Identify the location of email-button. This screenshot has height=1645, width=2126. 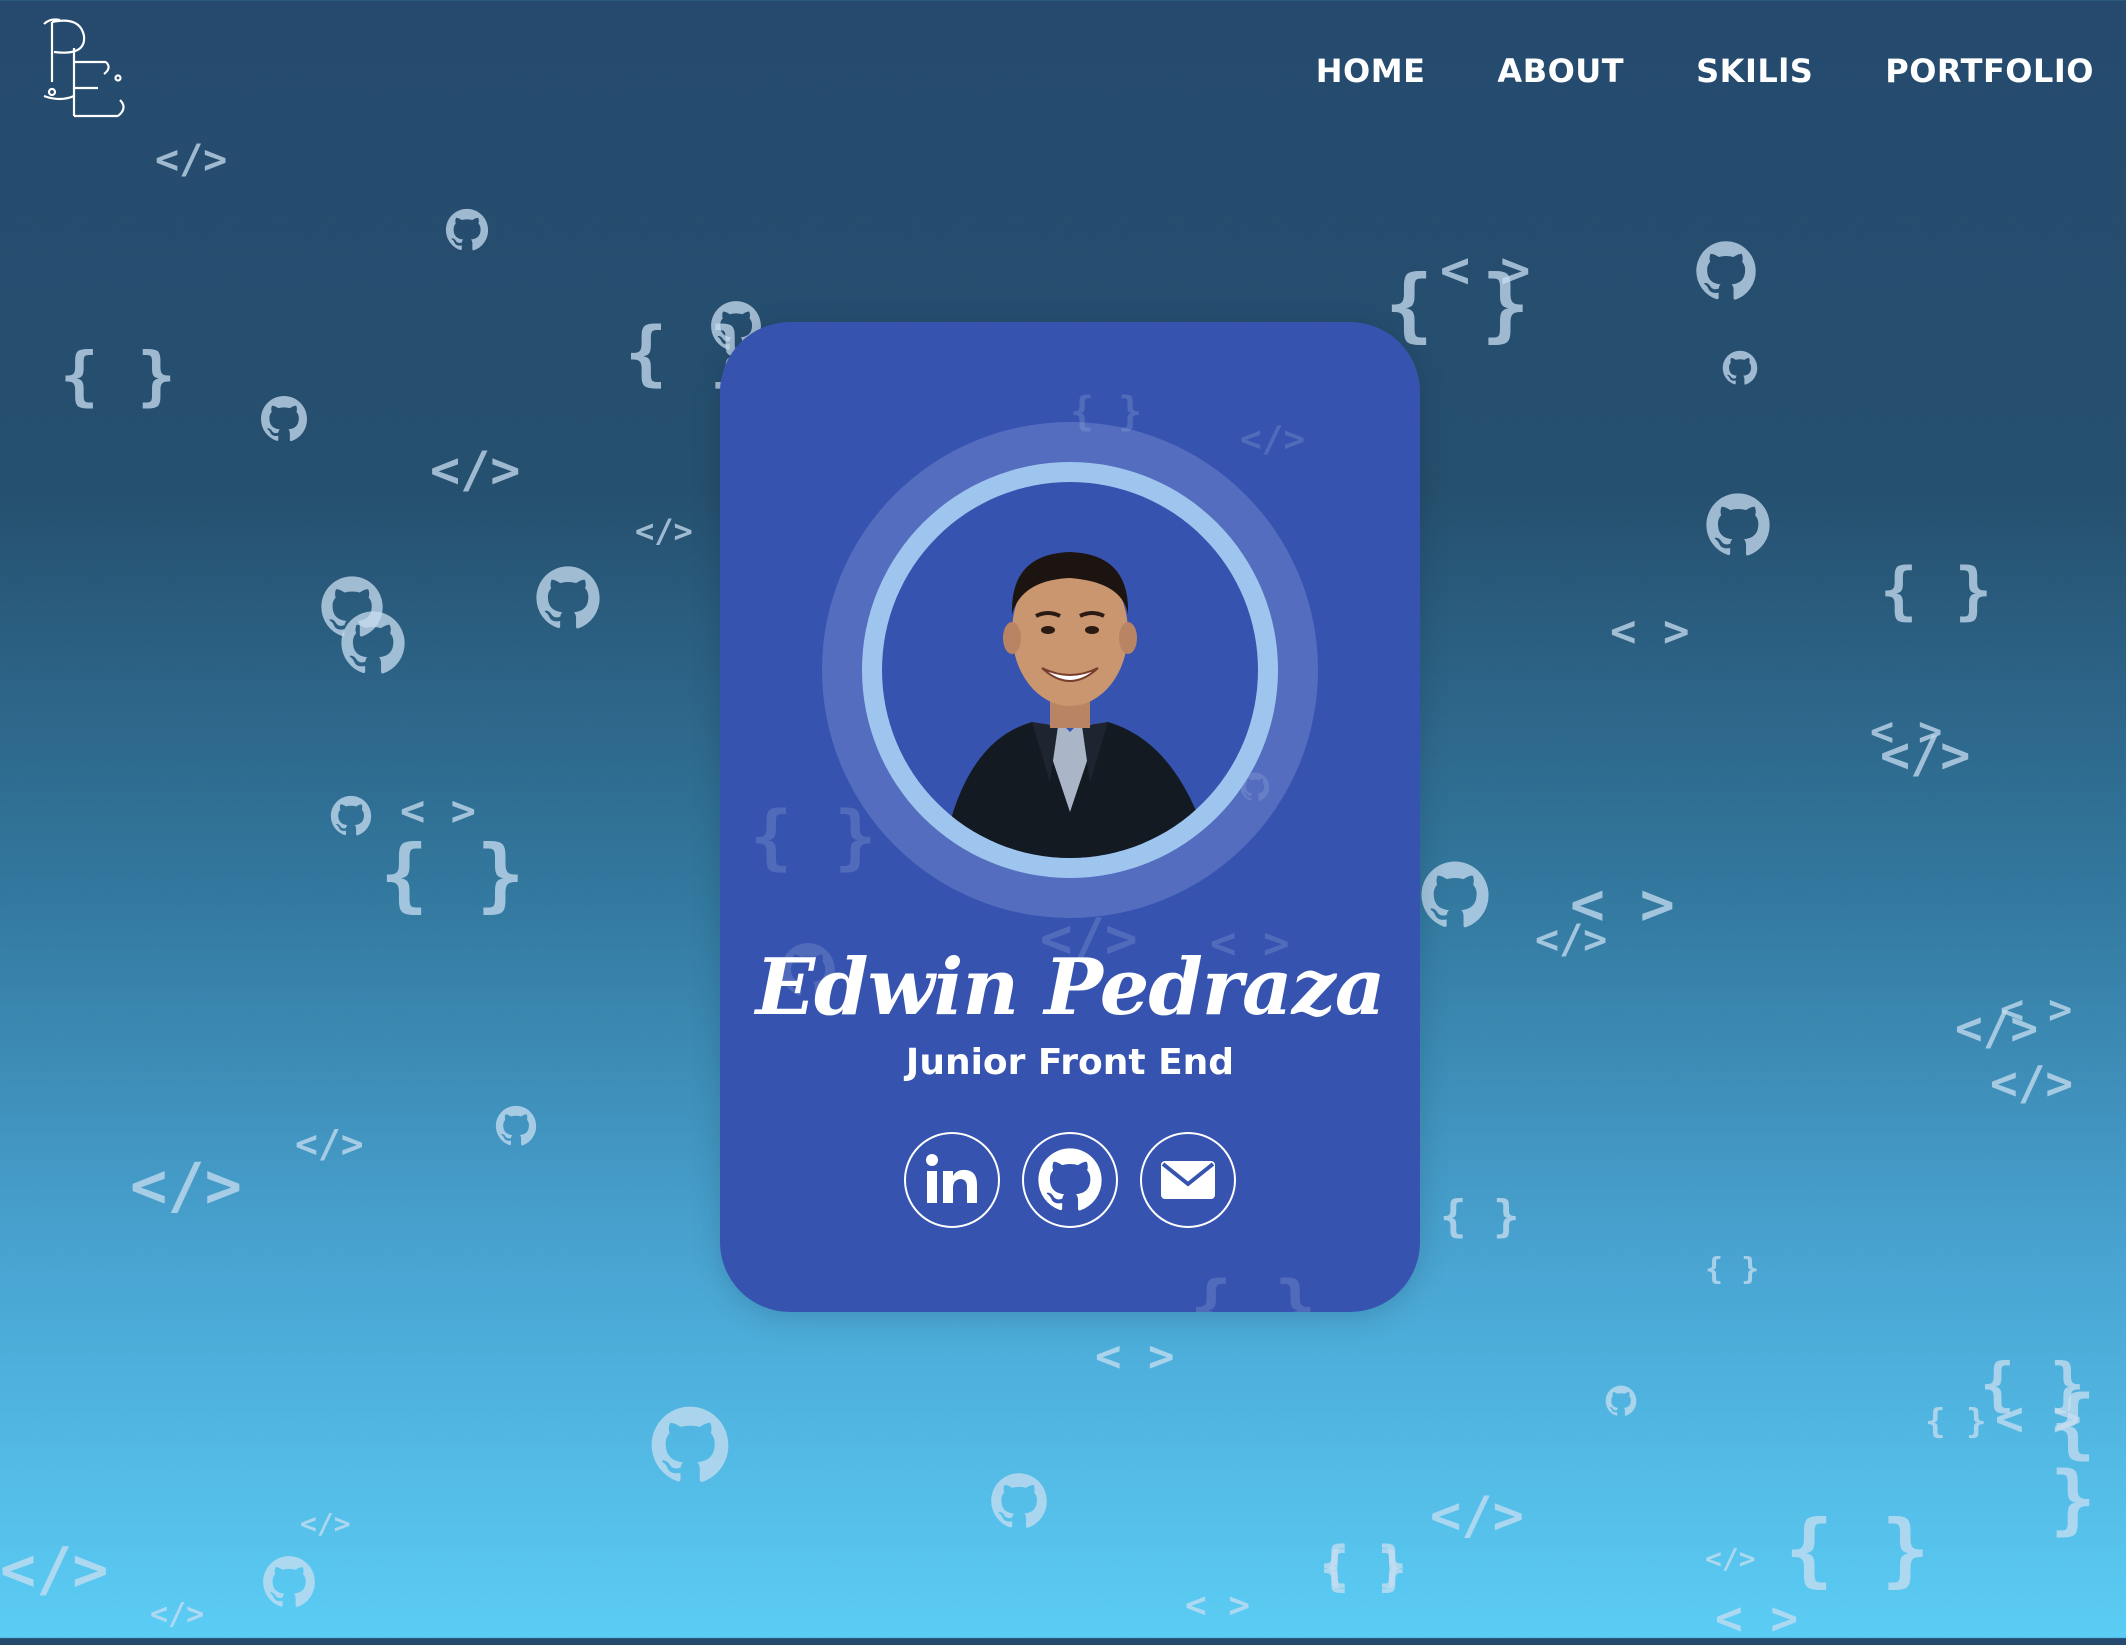
(1188, 1180).